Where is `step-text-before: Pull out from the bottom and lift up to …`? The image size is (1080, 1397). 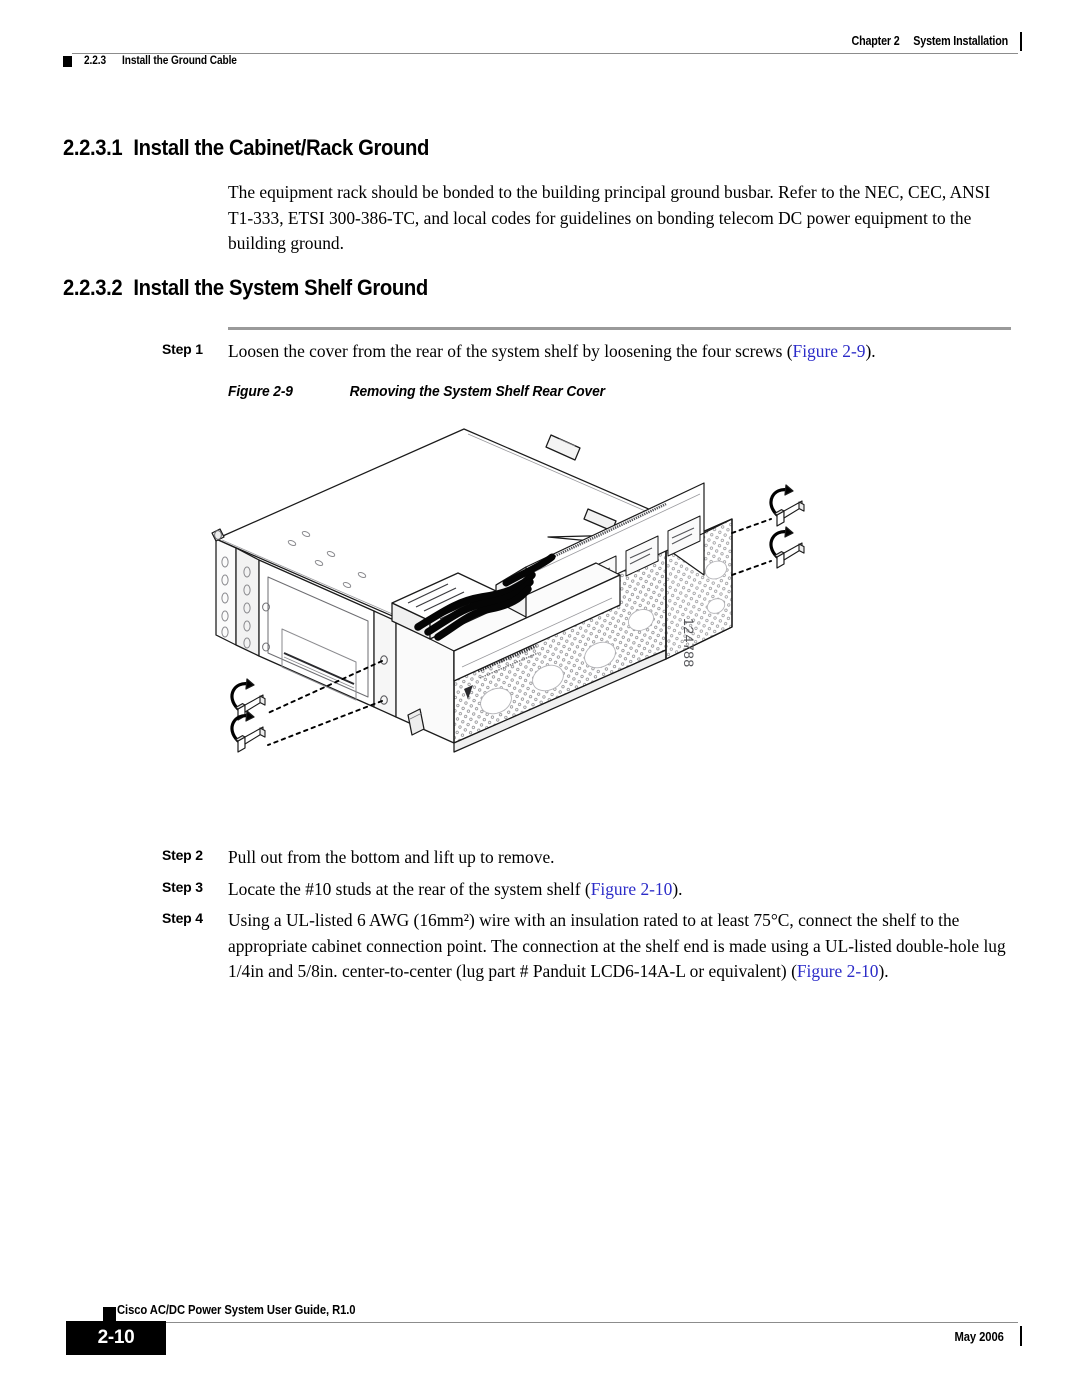
step-text-before: Pull out from the bottom and lift up to … is located at coordinates (391, 857).